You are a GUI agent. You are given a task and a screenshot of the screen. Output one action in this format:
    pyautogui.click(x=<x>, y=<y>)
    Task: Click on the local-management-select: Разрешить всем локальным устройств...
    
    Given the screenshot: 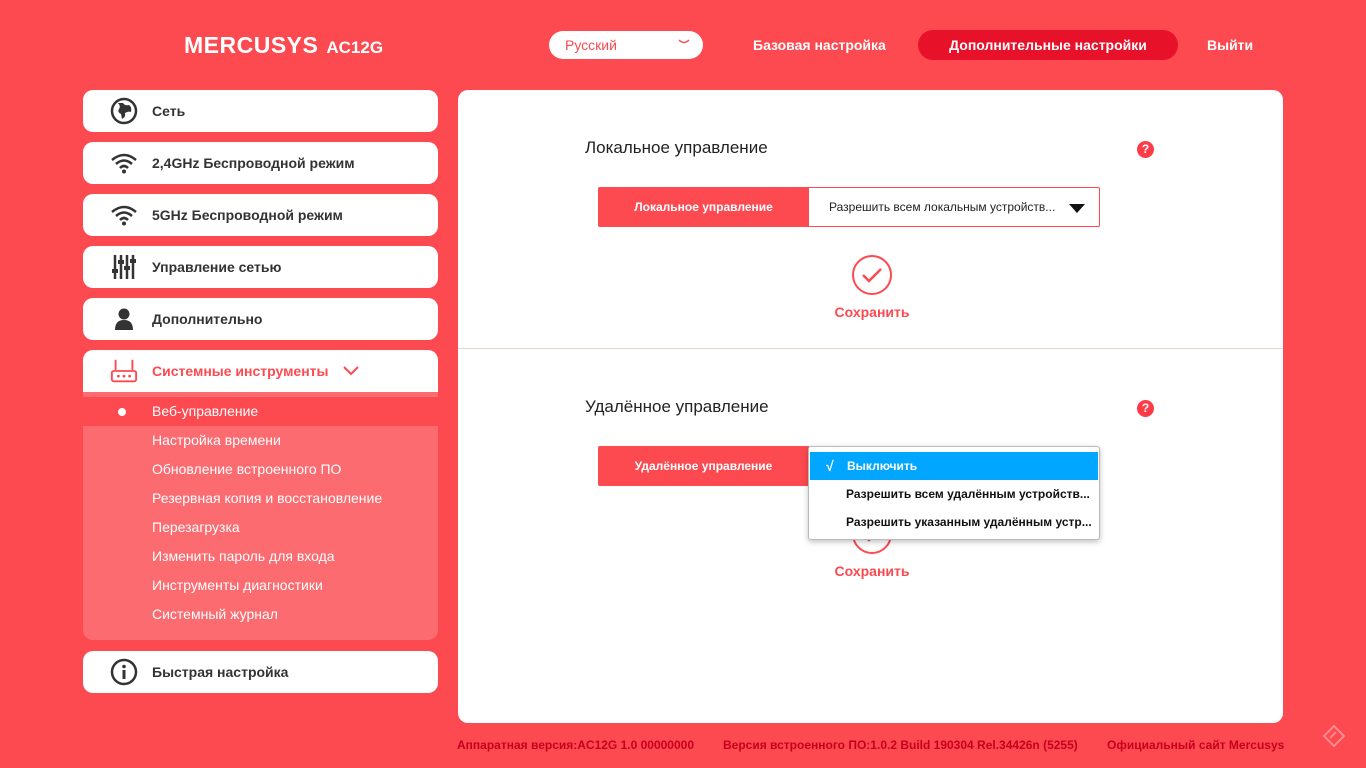 What is the action you would take?
    pyautogui.click(x=954, y=207)
    